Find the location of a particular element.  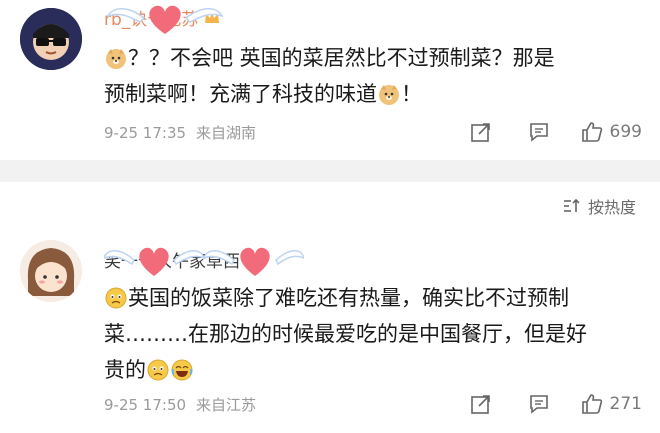

avatar-glasses-icon is located at coordinates (51, 39).